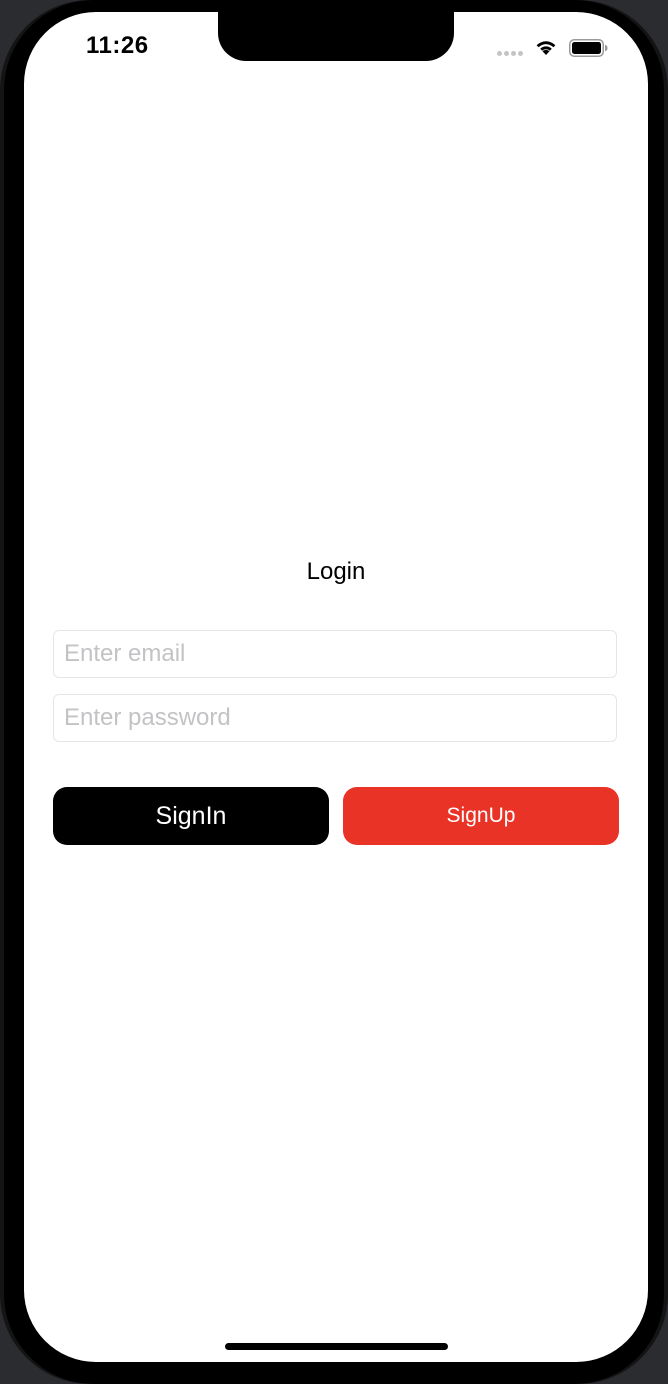 This screenshot has height=1384, width=668. What do you see at coordinates (588, 48) in the screenshot?
I see `battery-icon` at bounding box center [588, 48].